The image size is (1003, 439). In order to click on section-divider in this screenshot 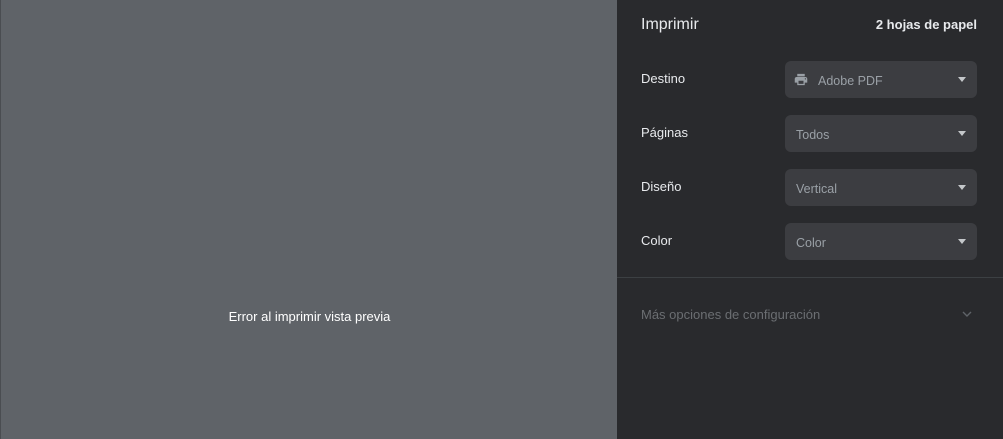, I will do `click(810, 277)`.